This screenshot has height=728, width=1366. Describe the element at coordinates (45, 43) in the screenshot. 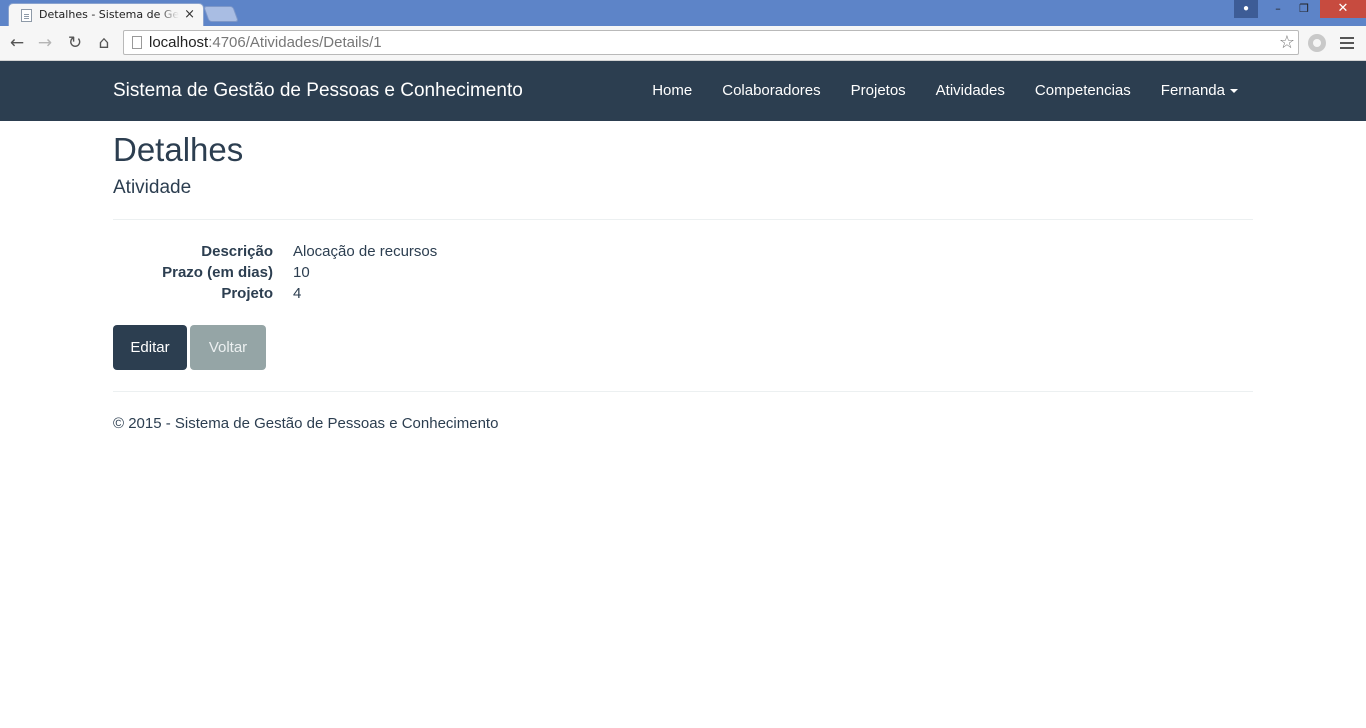

I see `forward-arrow-icon: →` at that location.